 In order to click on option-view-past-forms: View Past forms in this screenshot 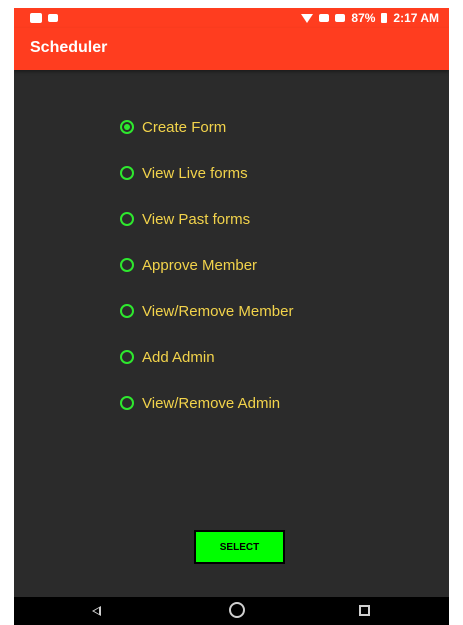, I will do `click(206, 219)`.